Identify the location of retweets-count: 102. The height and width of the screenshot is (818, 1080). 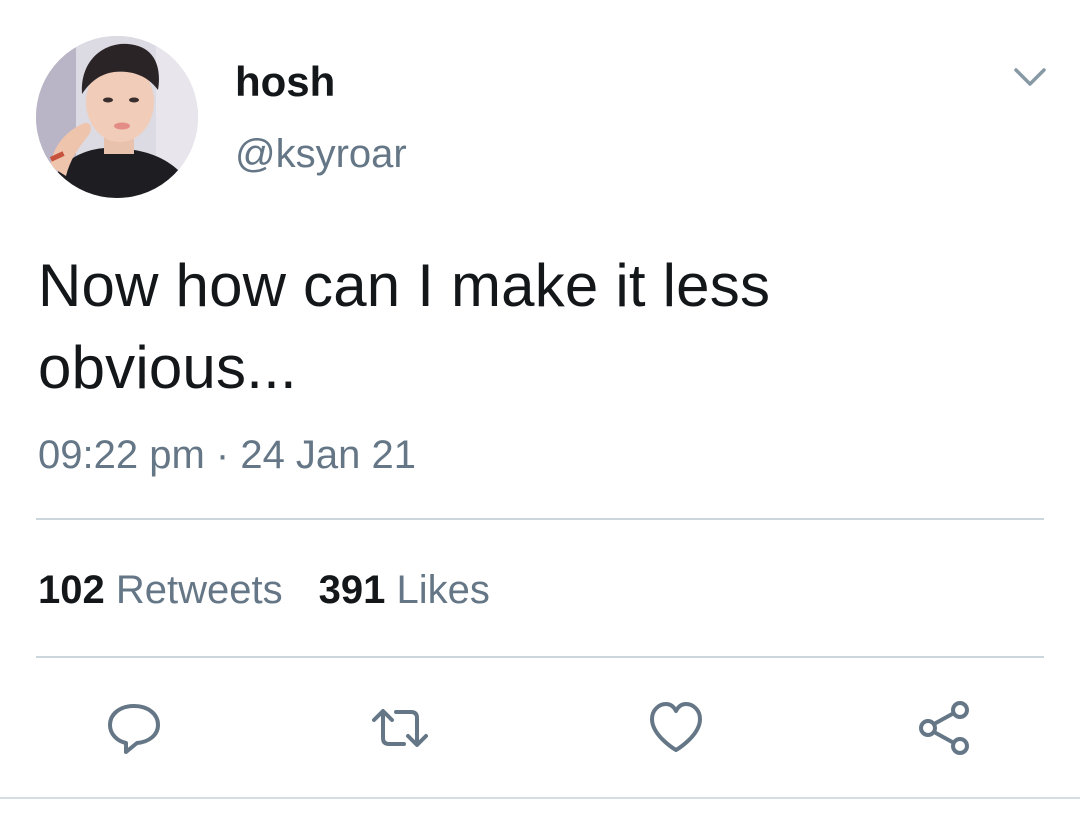
(71, 590).